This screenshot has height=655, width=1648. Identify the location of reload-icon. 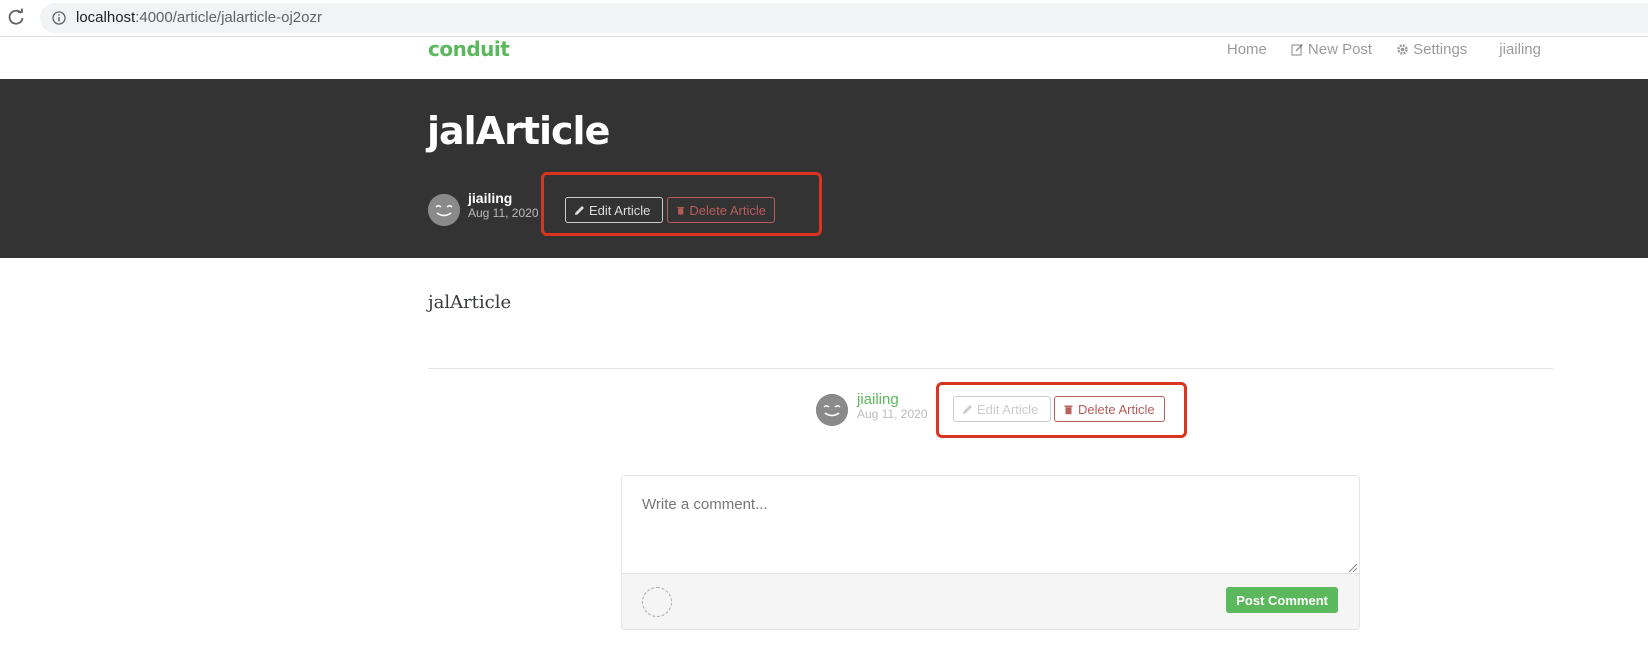
(16, 17).